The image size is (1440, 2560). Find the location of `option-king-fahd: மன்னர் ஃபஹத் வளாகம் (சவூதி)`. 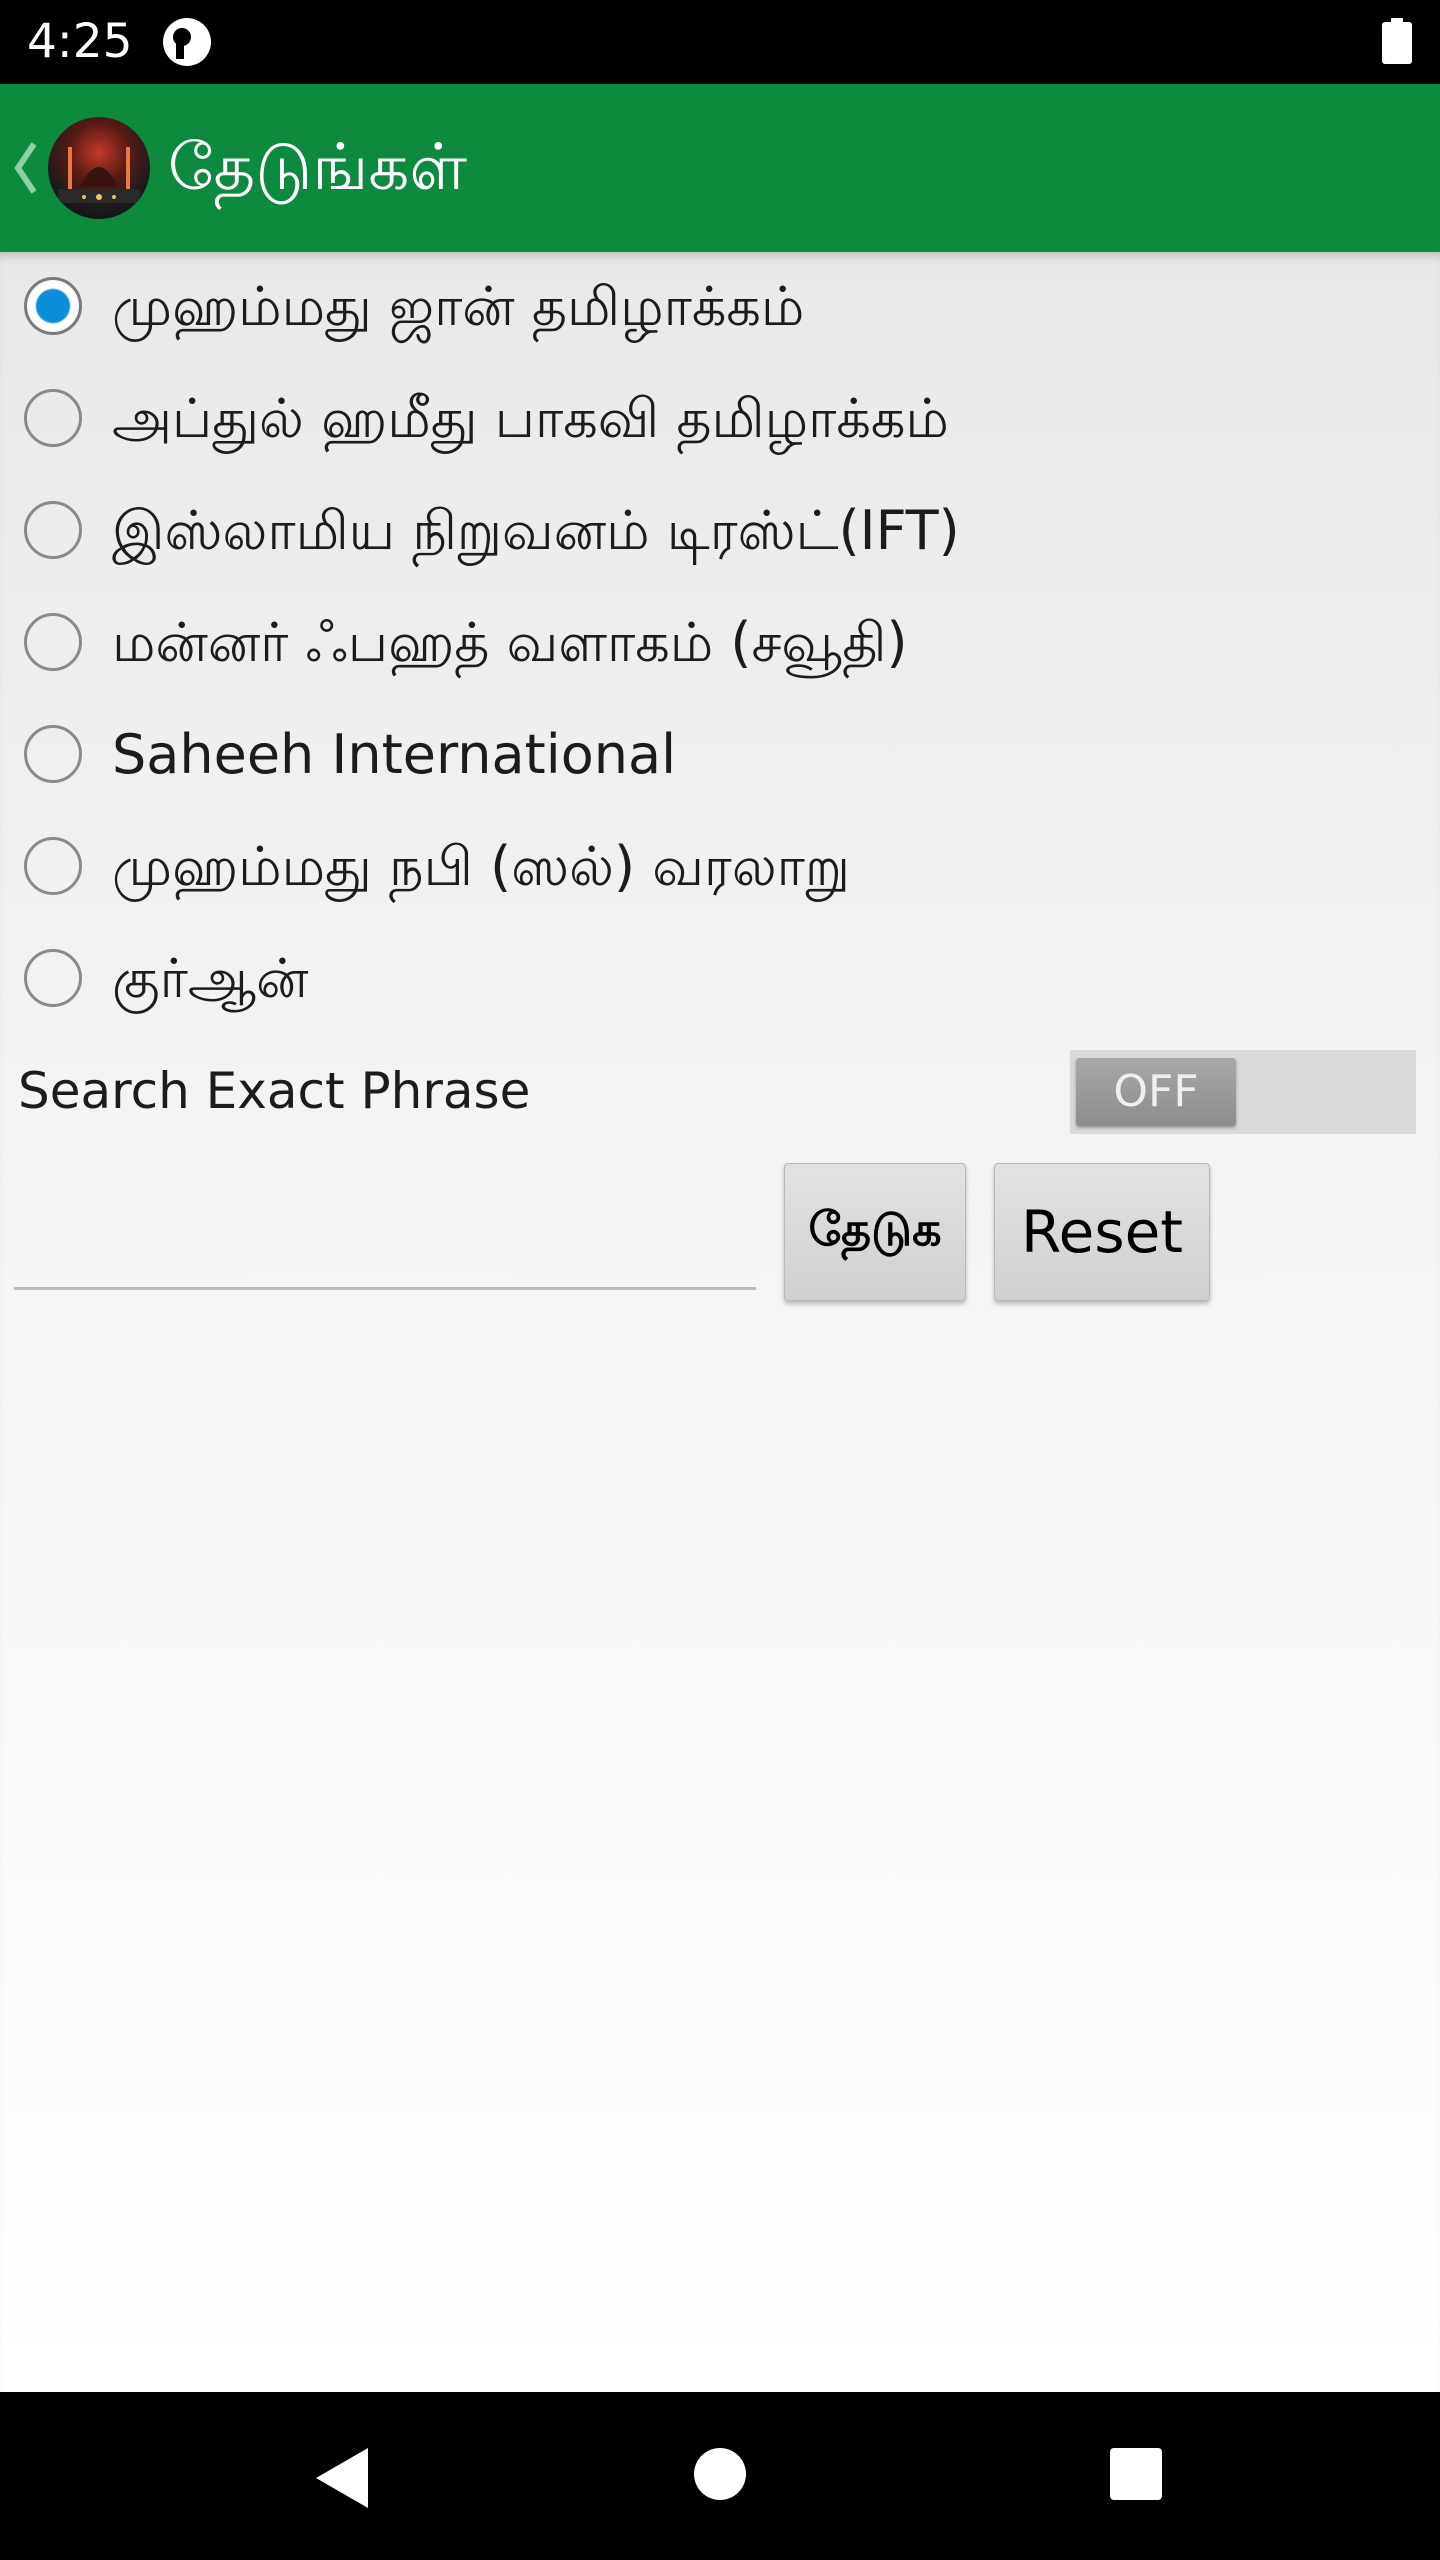

option-king-fahd: மன்னர் ஃபஹத் வளாகம் (சவூதி) is located at coordinates (720, 644).